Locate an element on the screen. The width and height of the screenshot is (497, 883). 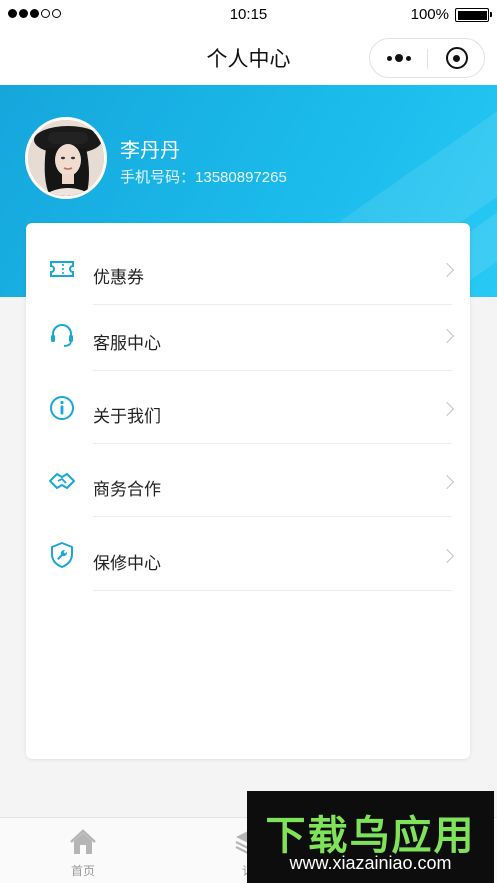
close-button is located at coordinates (456, 58).